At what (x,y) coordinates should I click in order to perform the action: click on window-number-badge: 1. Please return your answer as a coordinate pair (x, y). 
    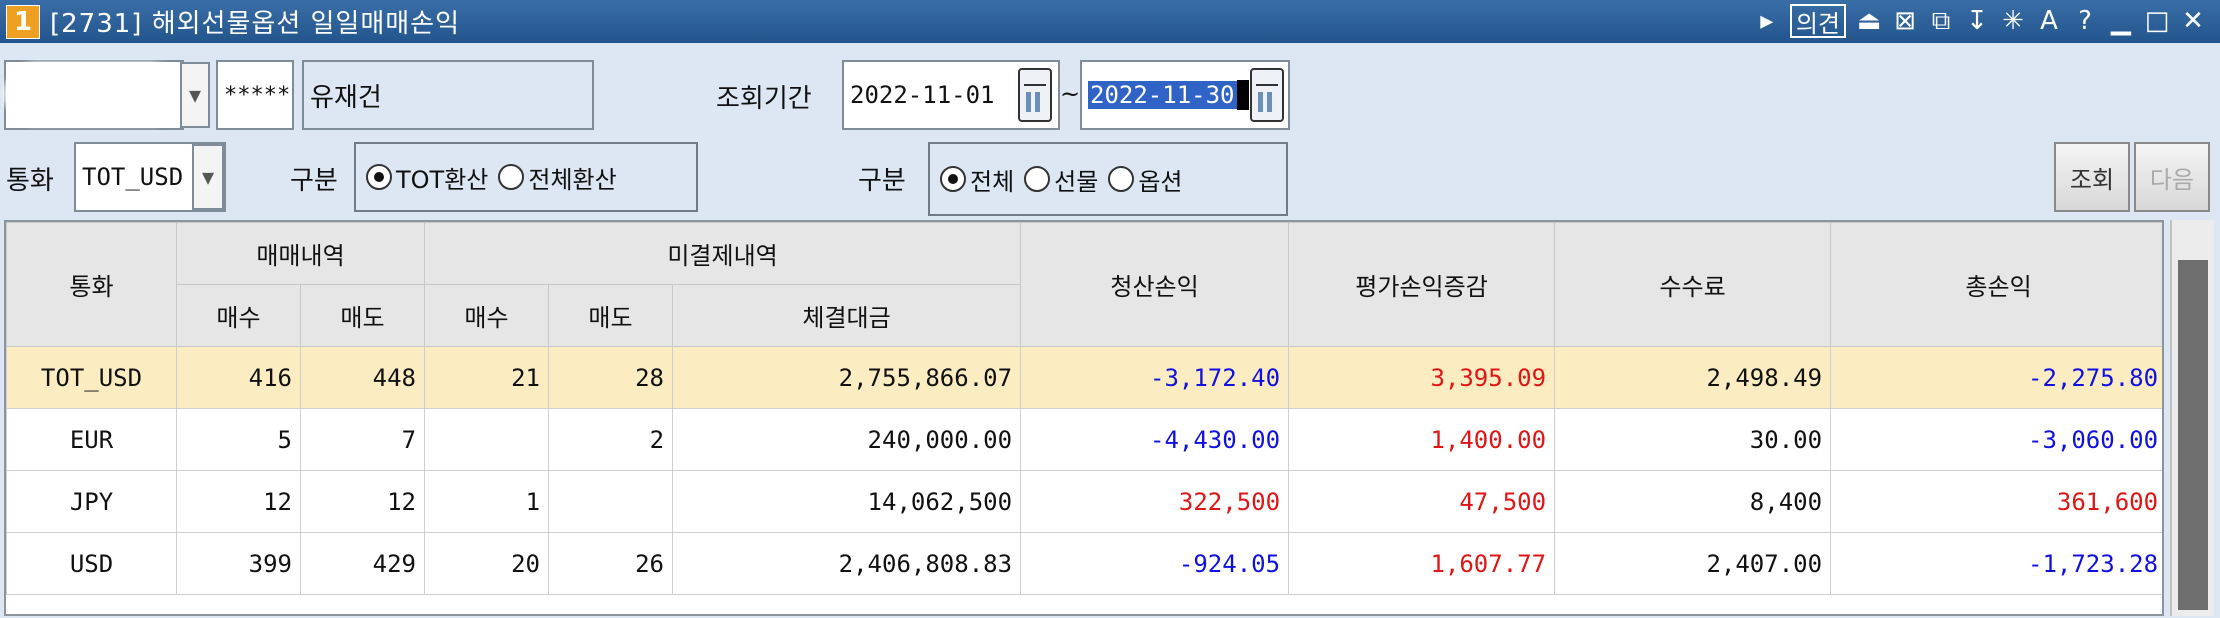
    Looking at the image, I should click on (23, 21).